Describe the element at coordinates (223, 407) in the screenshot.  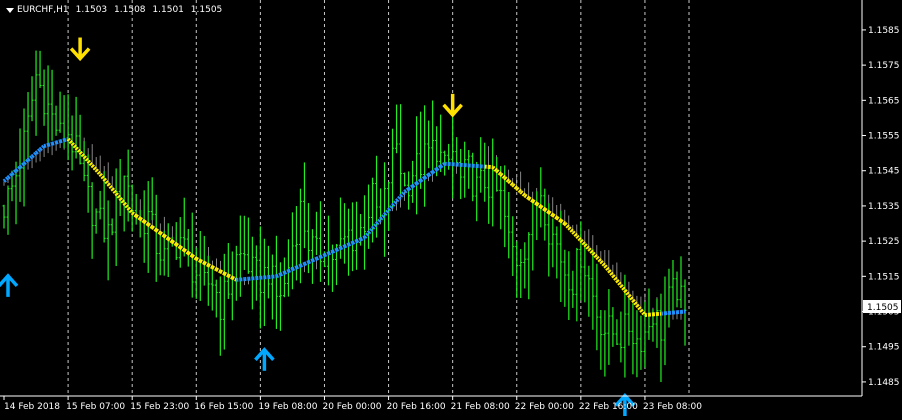
I see `time-tick-label: 16 Feb 15:00` at that location.